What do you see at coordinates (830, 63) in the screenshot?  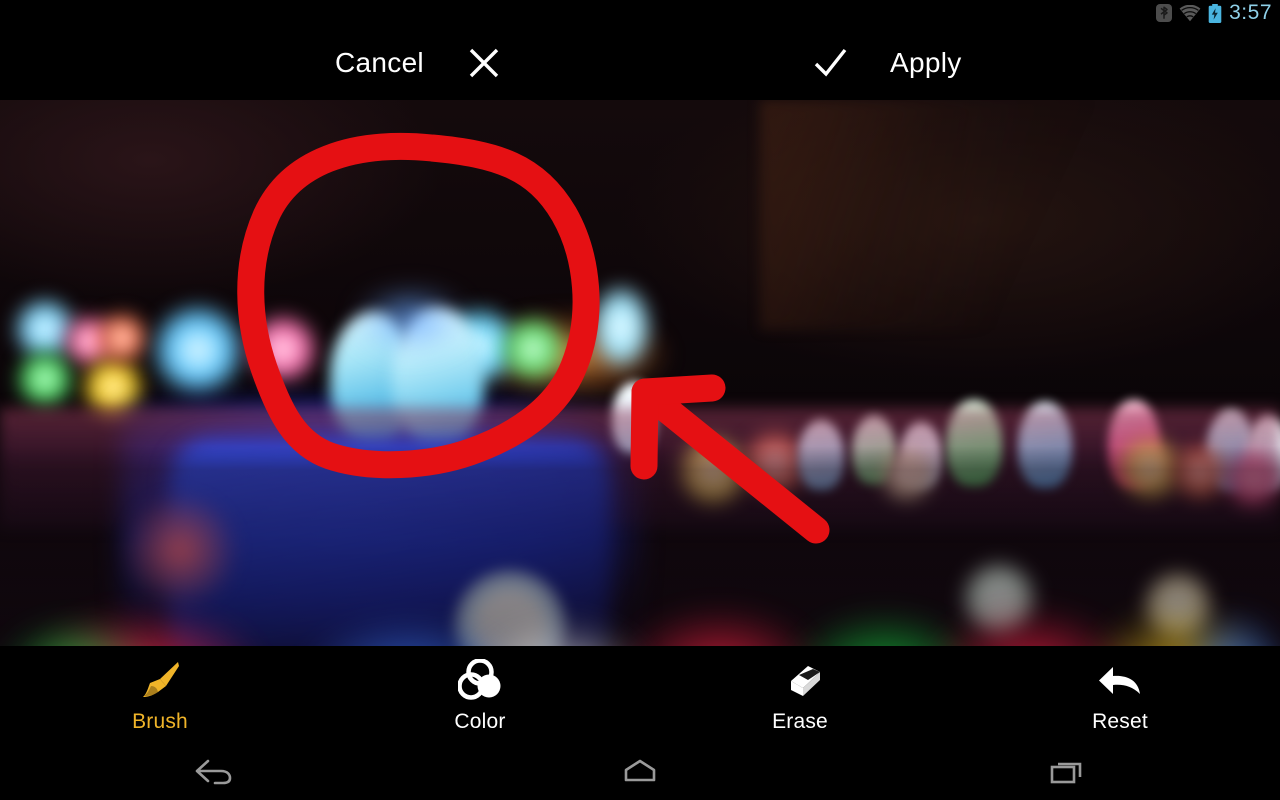 I see `checkmark-icon` at bounding box center [830, 63].